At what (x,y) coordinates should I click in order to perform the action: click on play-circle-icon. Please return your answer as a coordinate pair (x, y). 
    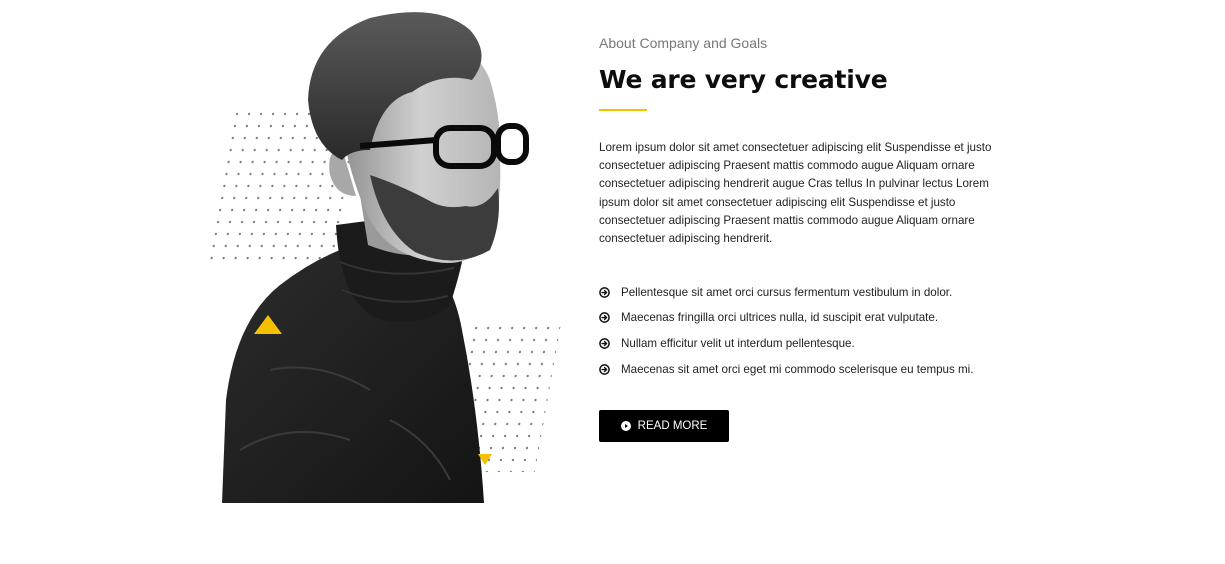
    Looking at the image, I should click on (625, 425).